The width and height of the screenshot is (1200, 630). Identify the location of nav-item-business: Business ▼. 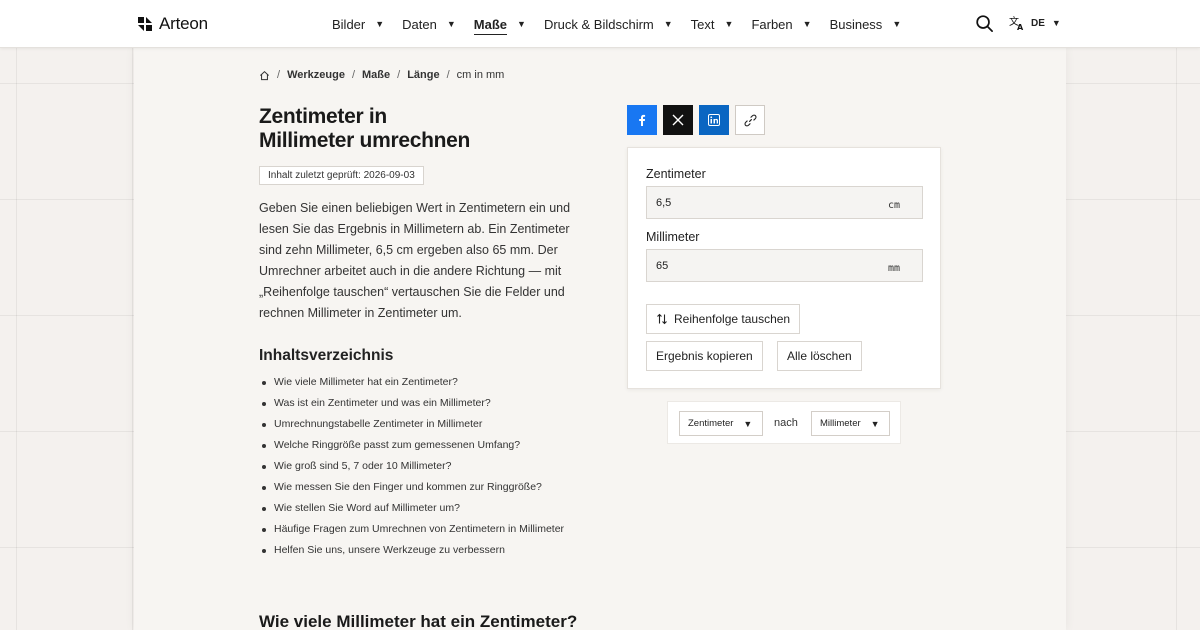
(866, 24).